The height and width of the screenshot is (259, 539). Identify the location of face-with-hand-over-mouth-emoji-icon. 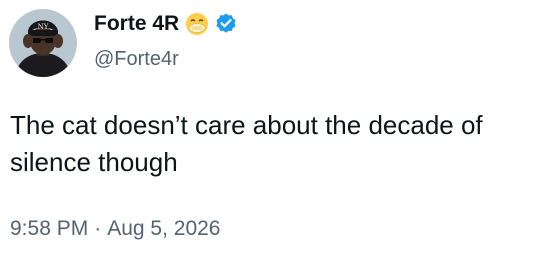
(197, 24).